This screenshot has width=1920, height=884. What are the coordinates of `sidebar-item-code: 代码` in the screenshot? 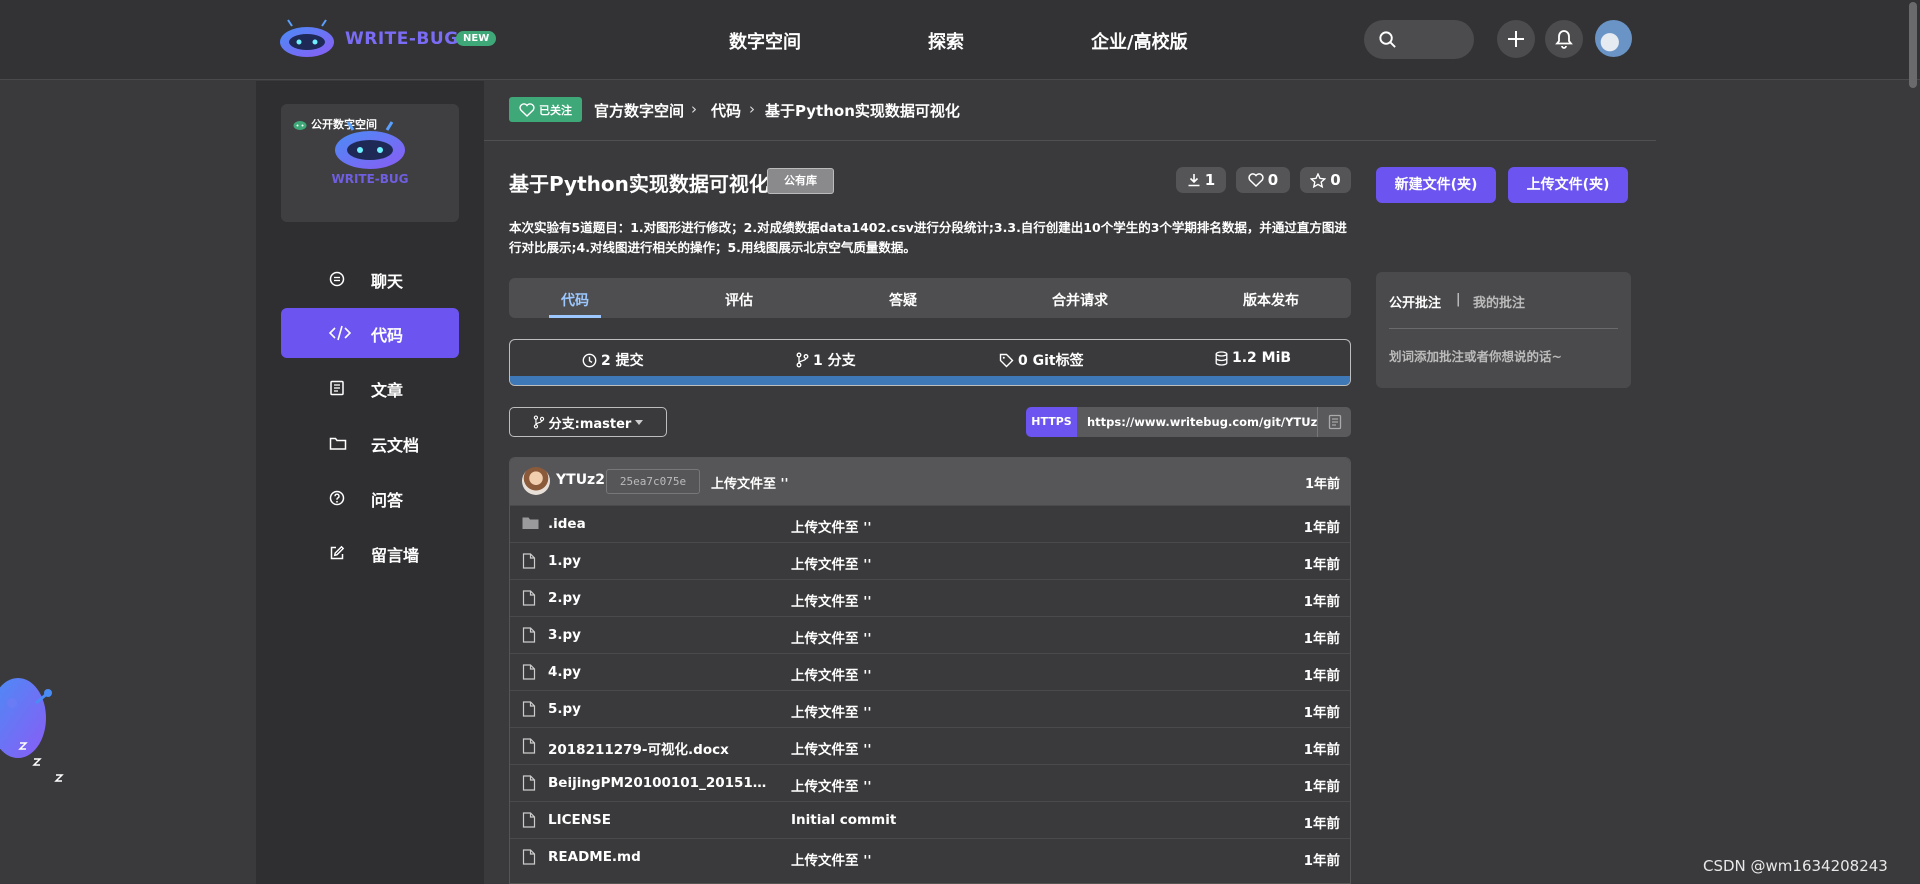 It's located at (370, 333).